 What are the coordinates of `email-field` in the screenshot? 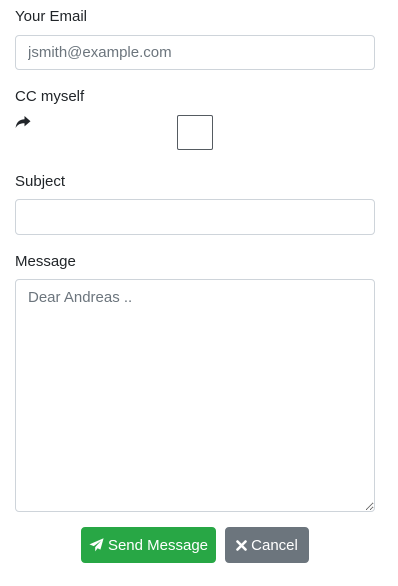 It's located at (195, 52).